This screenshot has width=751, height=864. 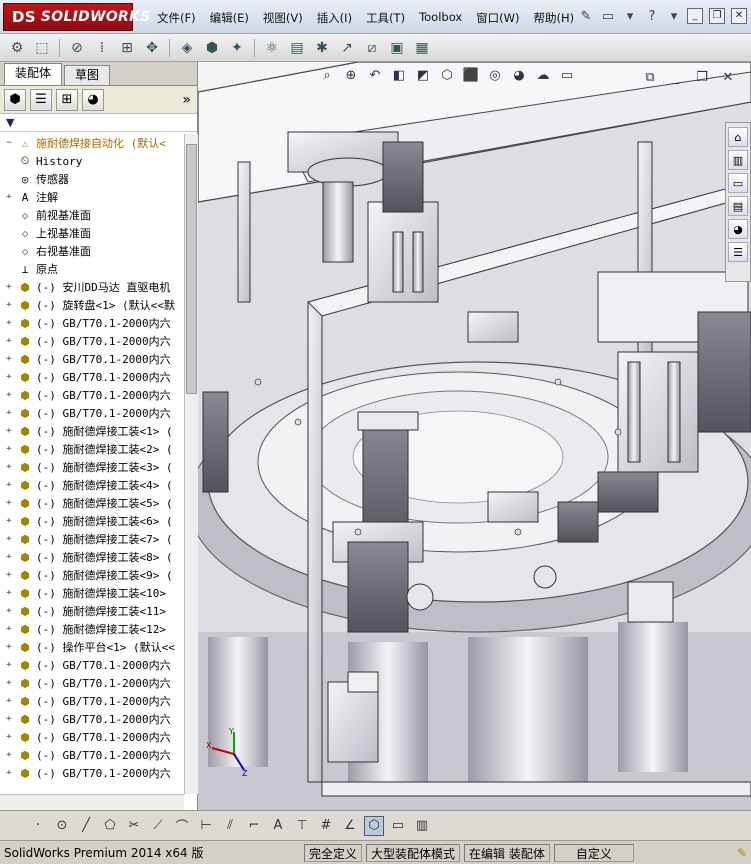 What do you see at coordinates (254, 826) in the screenshot?
I see `corner-rectangle-icon: ⌐` at bounding box center [254, 826].